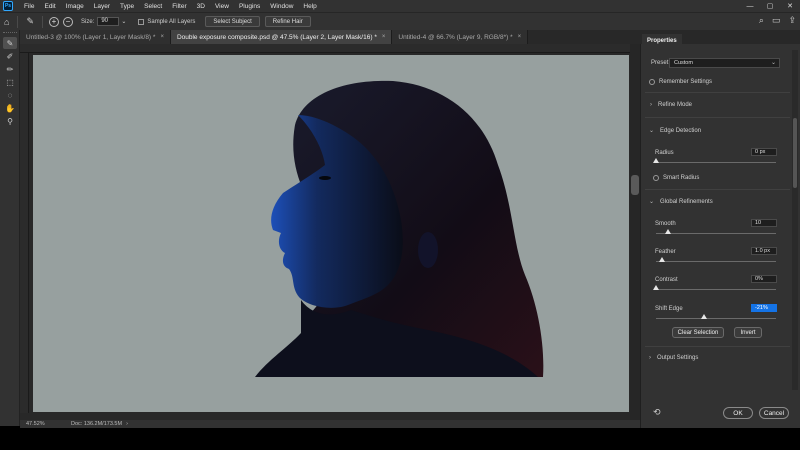 The image size is (800, 450). Describe the element at coordinates (635, 233) in the screenshot. I see `vertical-scrollbar` at that location.